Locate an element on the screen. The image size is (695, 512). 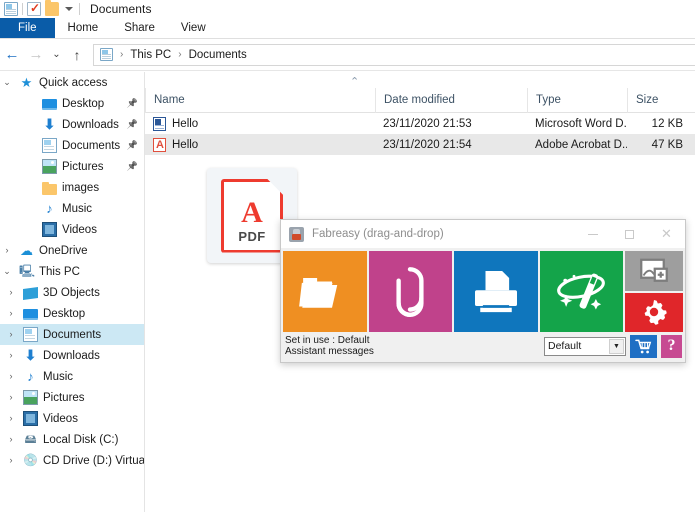
forward-button: → is located at coordinates (36, 55).